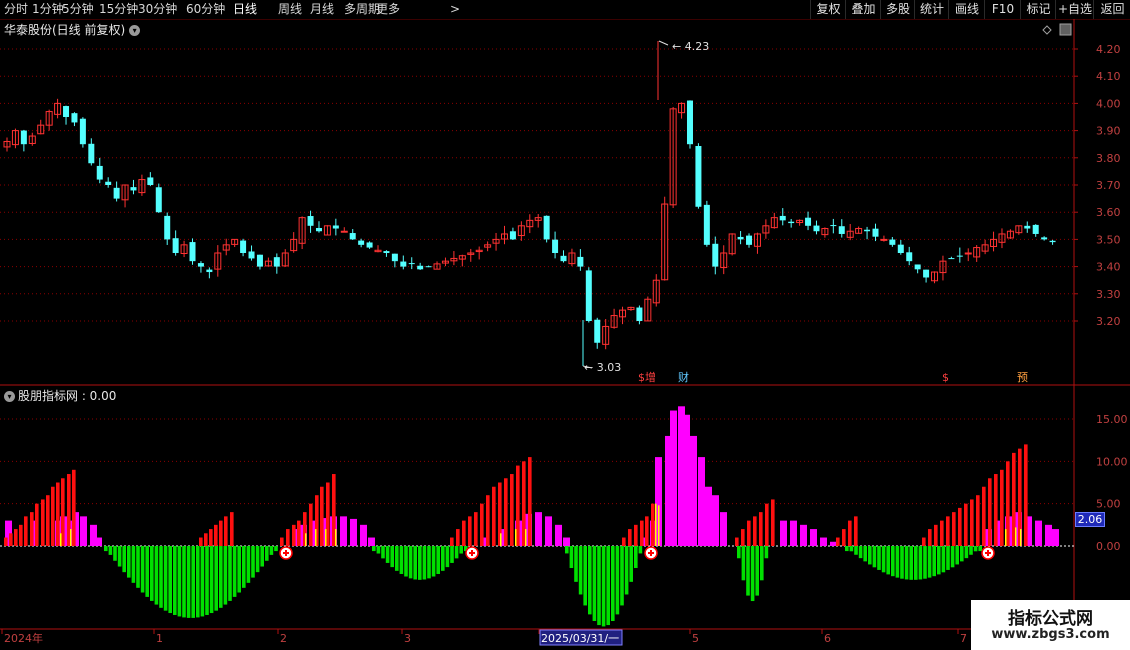 This screenshot has width=1130, height=650. I want to click on price-tick-label: 3.70, so click(1108, 185).